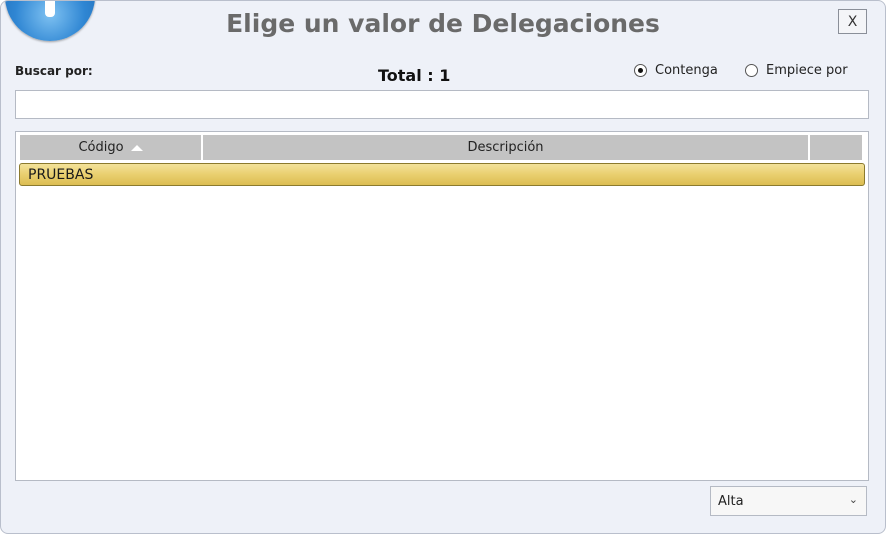  Describe the element at coordinates (101, 147) in the screenshot. I see `column-header-codigo-label: Código` at that location.